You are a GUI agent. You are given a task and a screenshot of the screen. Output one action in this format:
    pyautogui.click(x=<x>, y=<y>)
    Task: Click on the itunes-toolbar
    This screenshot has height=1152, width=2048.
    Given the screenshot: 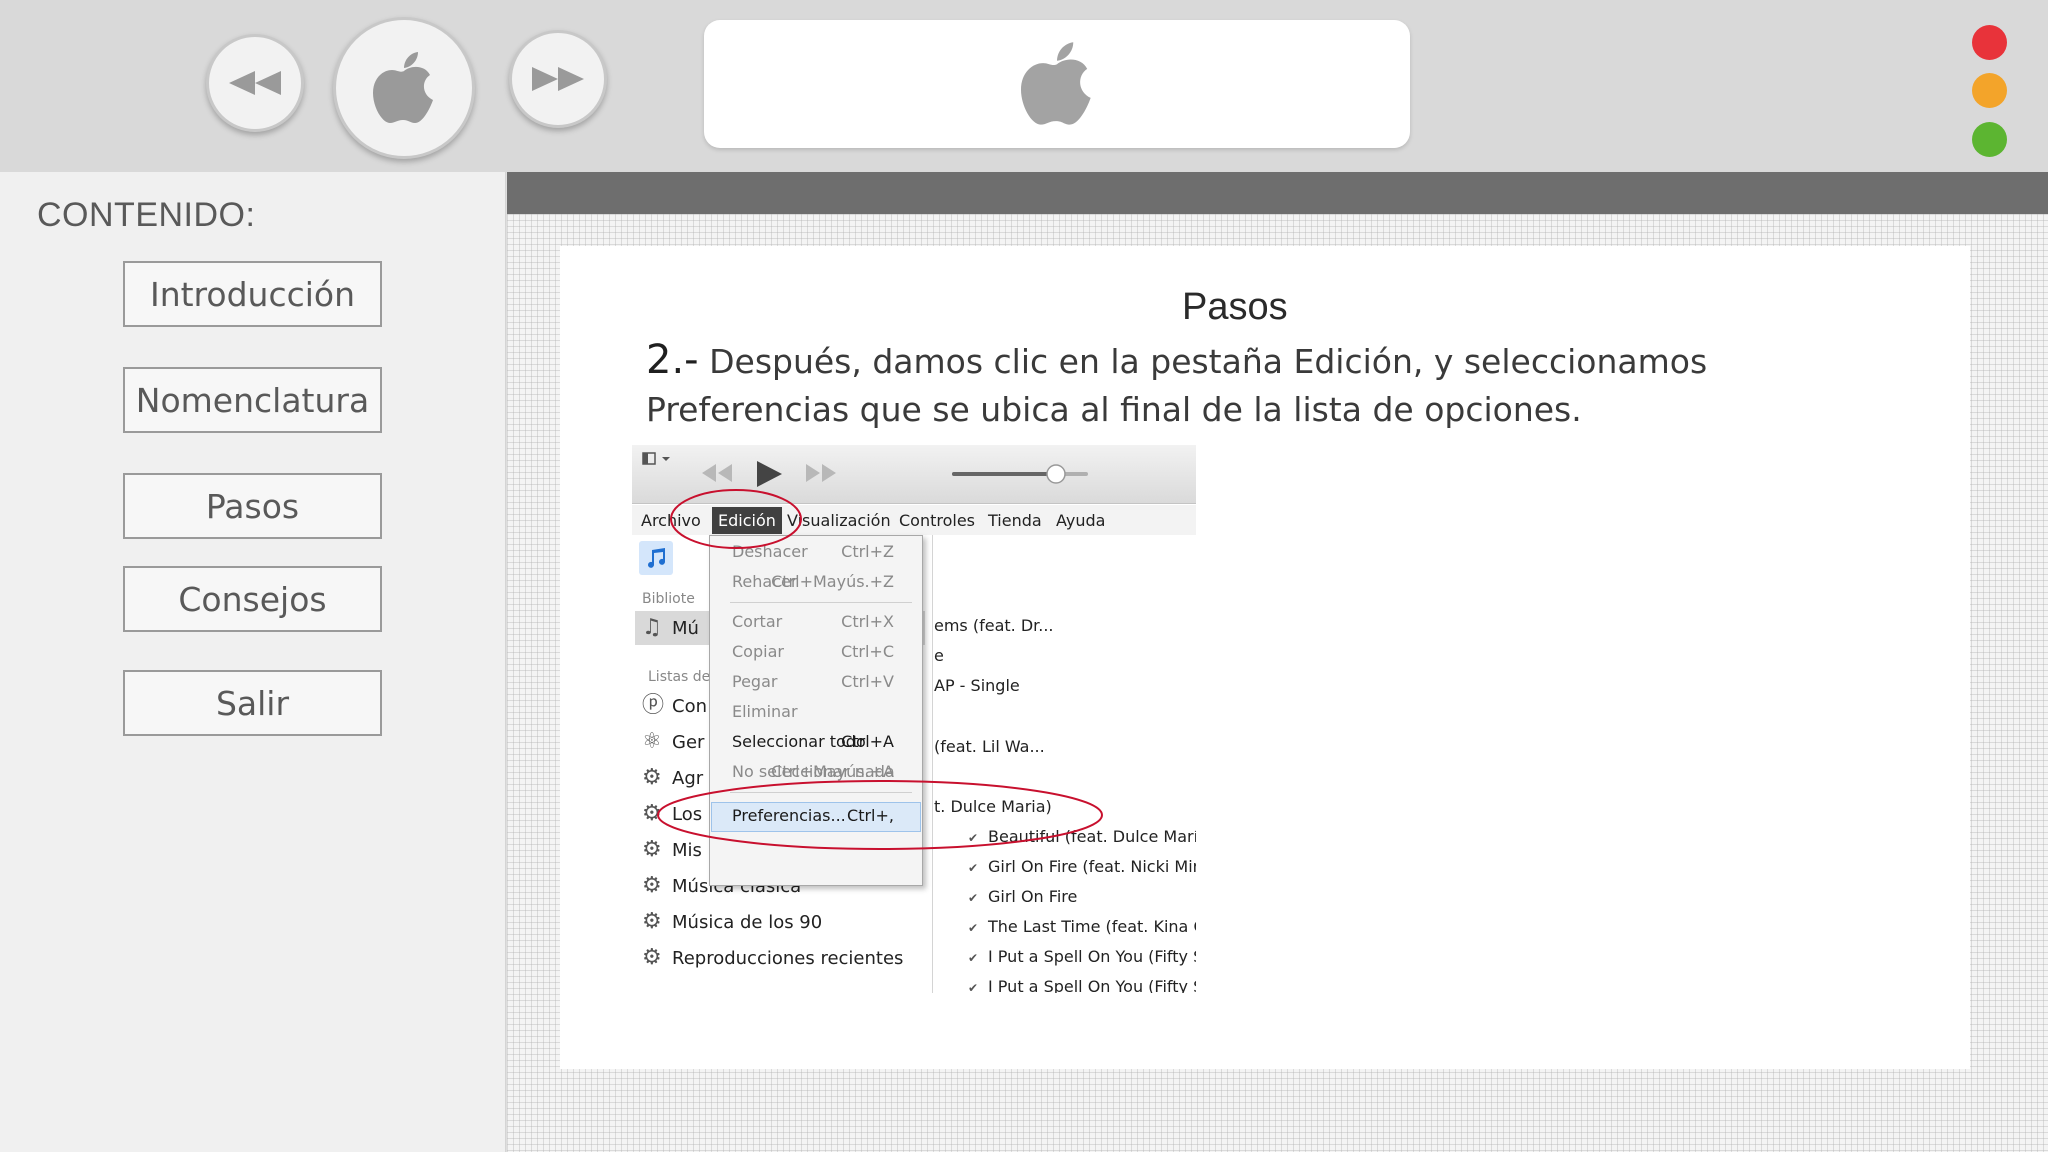 What is the action you would take?
    pyautogui.click(x=914, y=474)
    